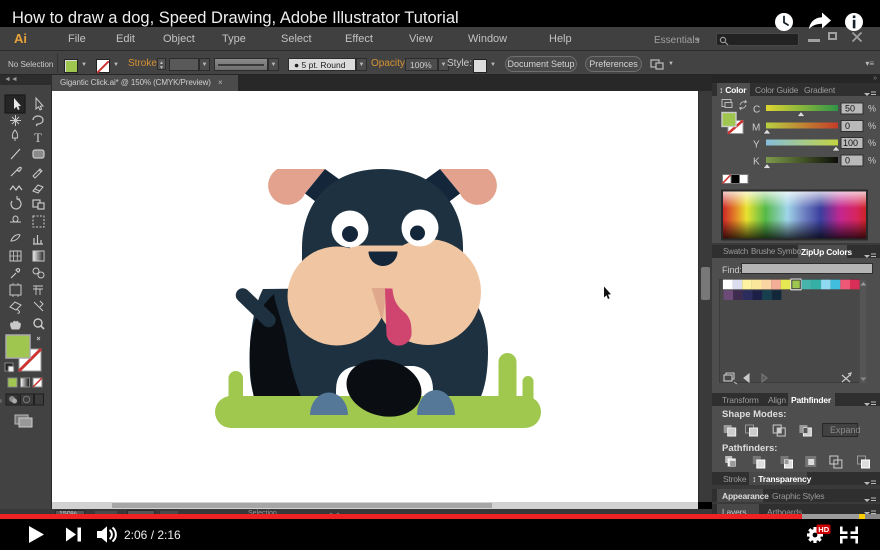  What do you see at coordinates (749, 448) in the screenshot?
I see `svg-text: Pathfinders:` at bounding box center [749, 448].